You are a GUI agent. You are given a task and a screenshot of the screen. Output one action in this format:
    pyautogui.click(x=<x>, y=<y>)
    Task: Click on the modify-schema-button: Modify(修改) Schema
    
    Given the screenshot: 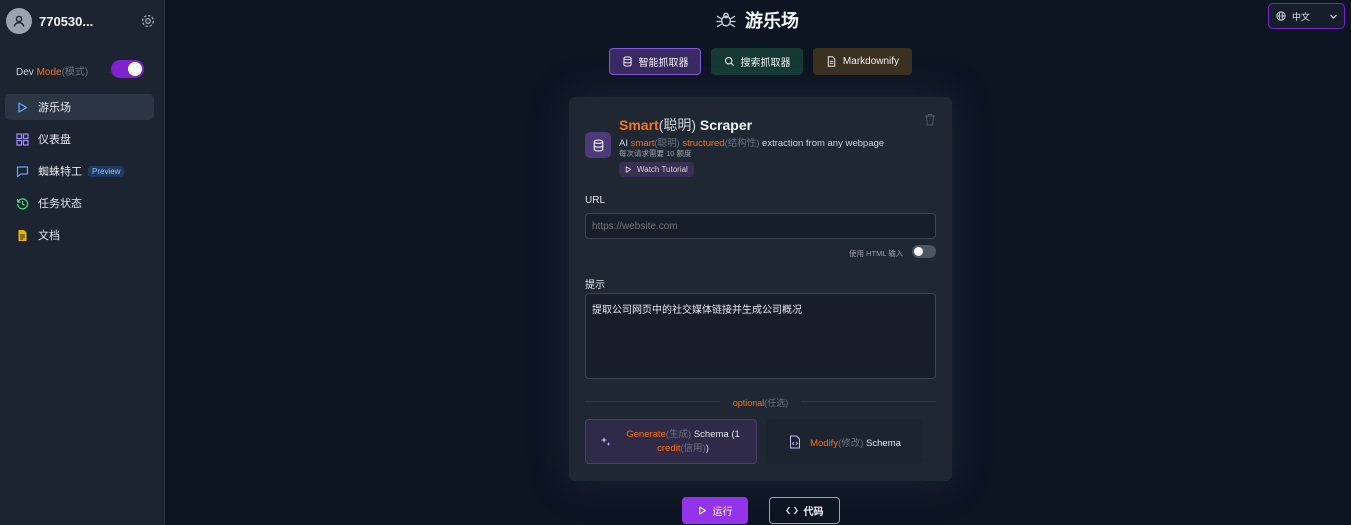 What is the action you would take?
    pyautogui.click(x=845, y=441)
    